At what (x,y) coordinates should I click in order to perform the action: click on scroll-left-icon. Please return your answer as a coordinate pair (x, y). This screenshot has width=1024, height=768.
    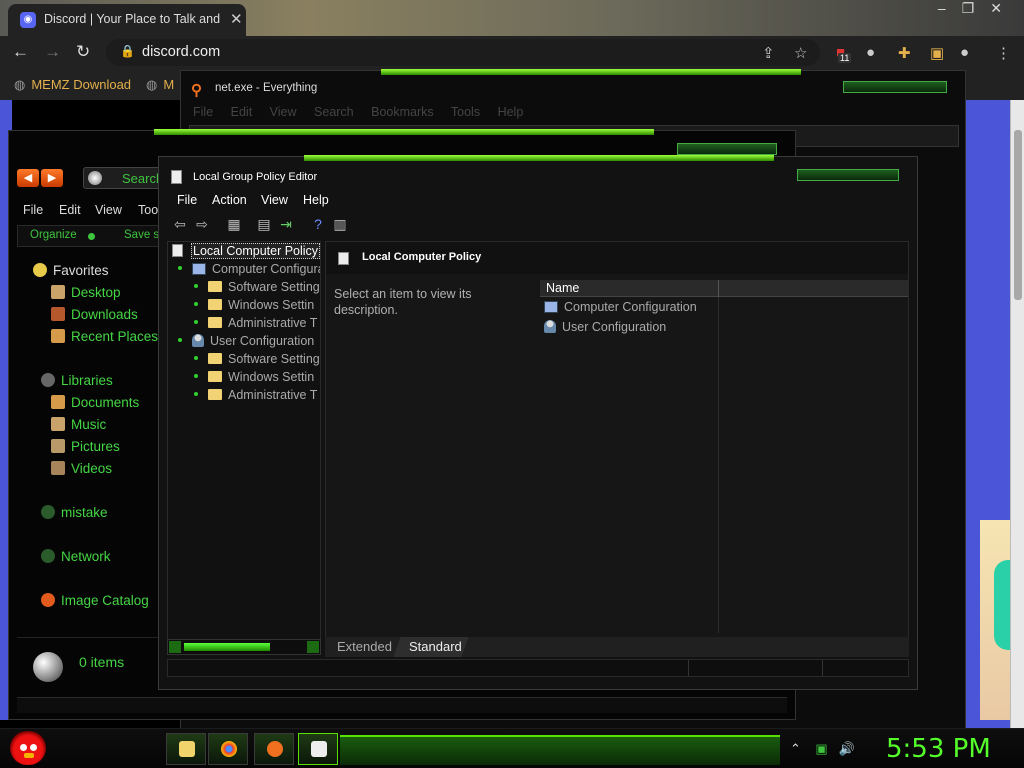
    Looking at the image, I should click on (175, 647).